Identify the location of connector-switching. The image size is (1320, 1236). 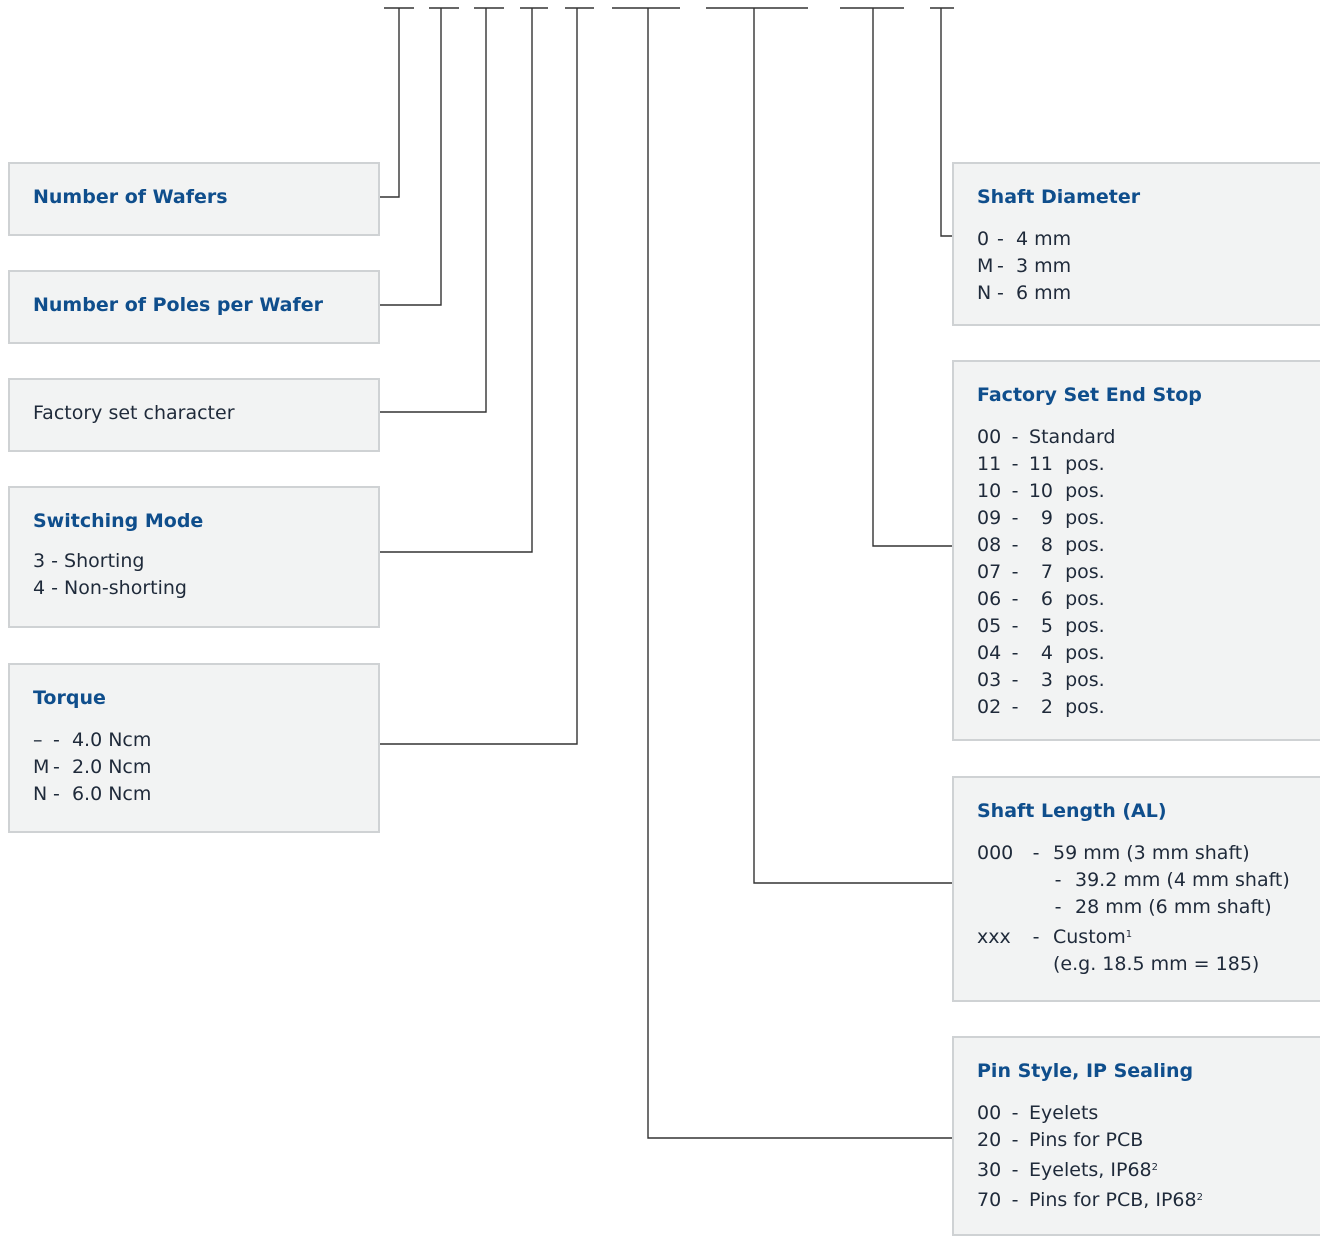
(456, 280).